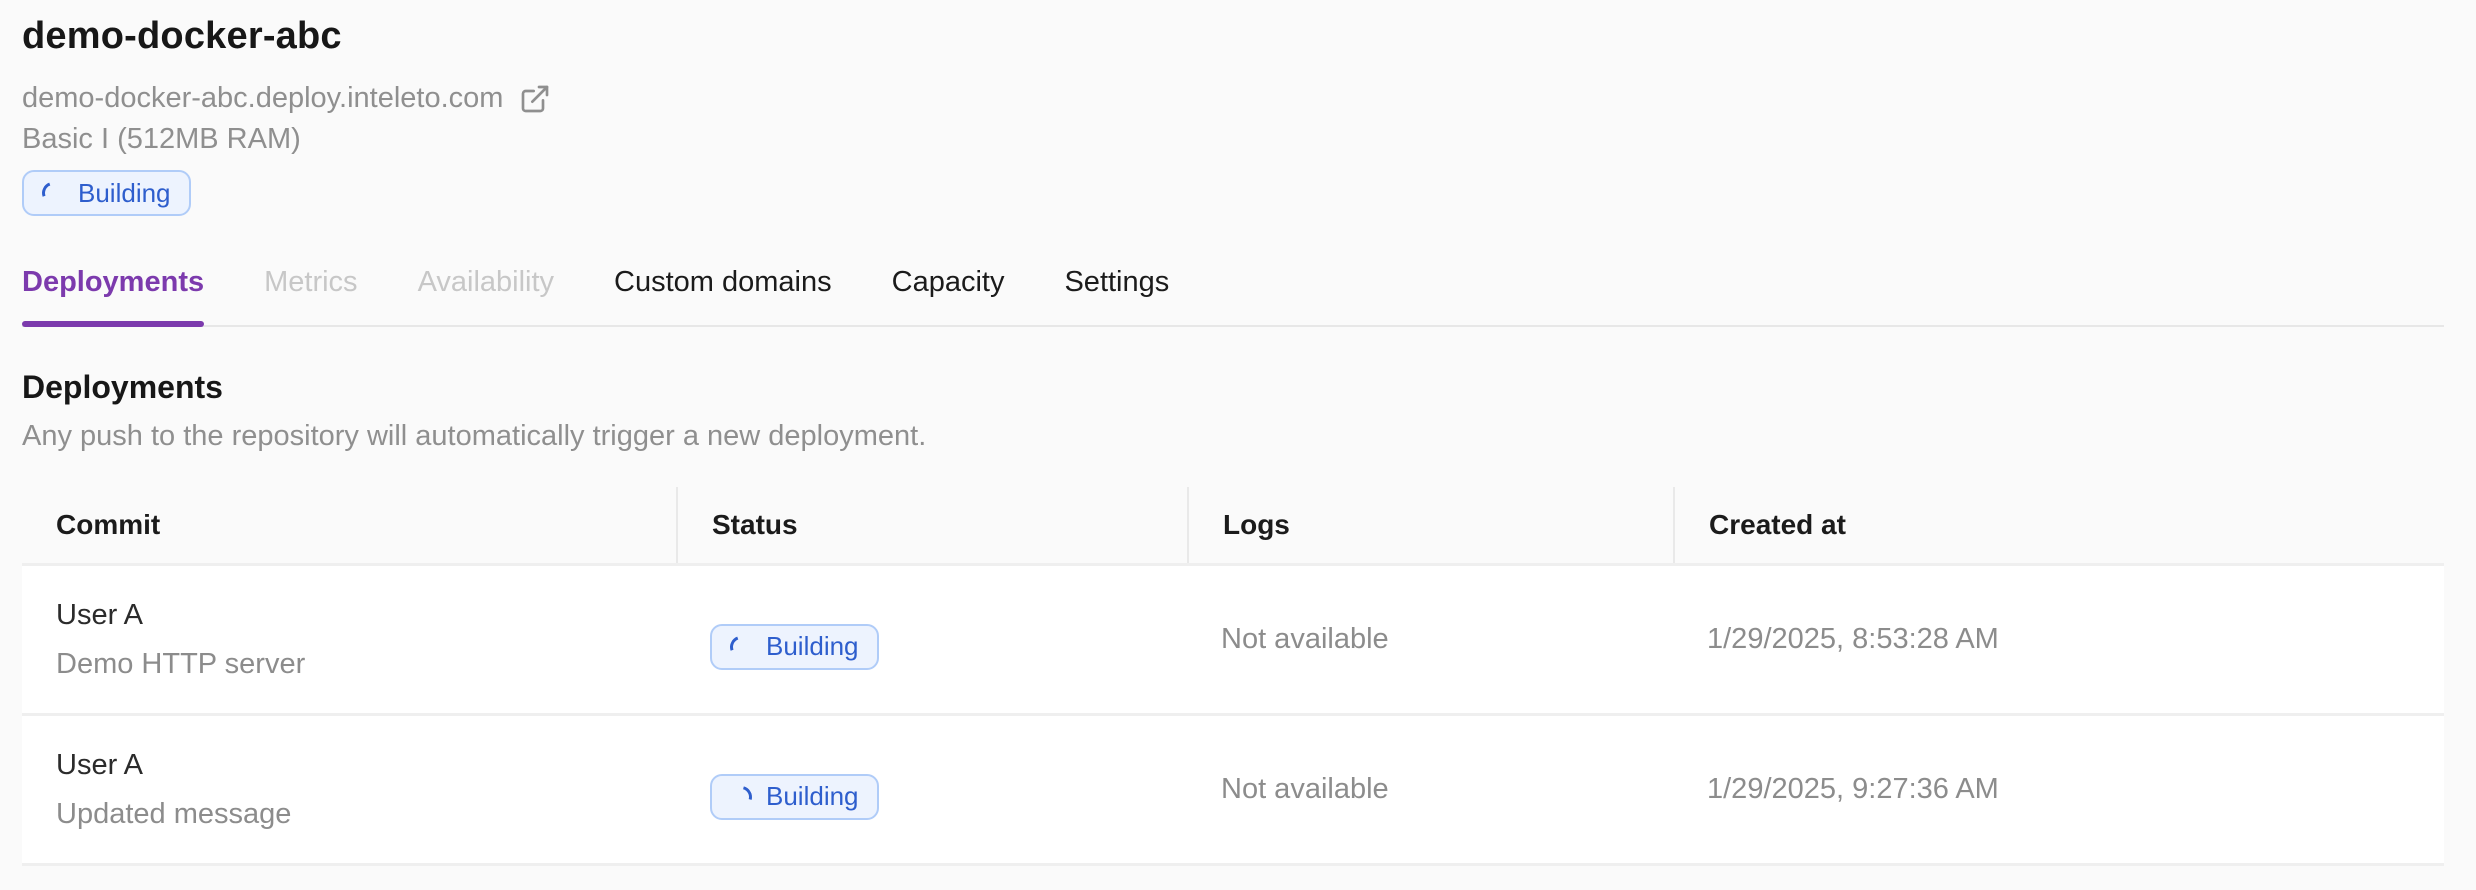 This screenshot has width=2476, height=890. I want to click on page-title: demo-docker-abc, so click(182, 36).